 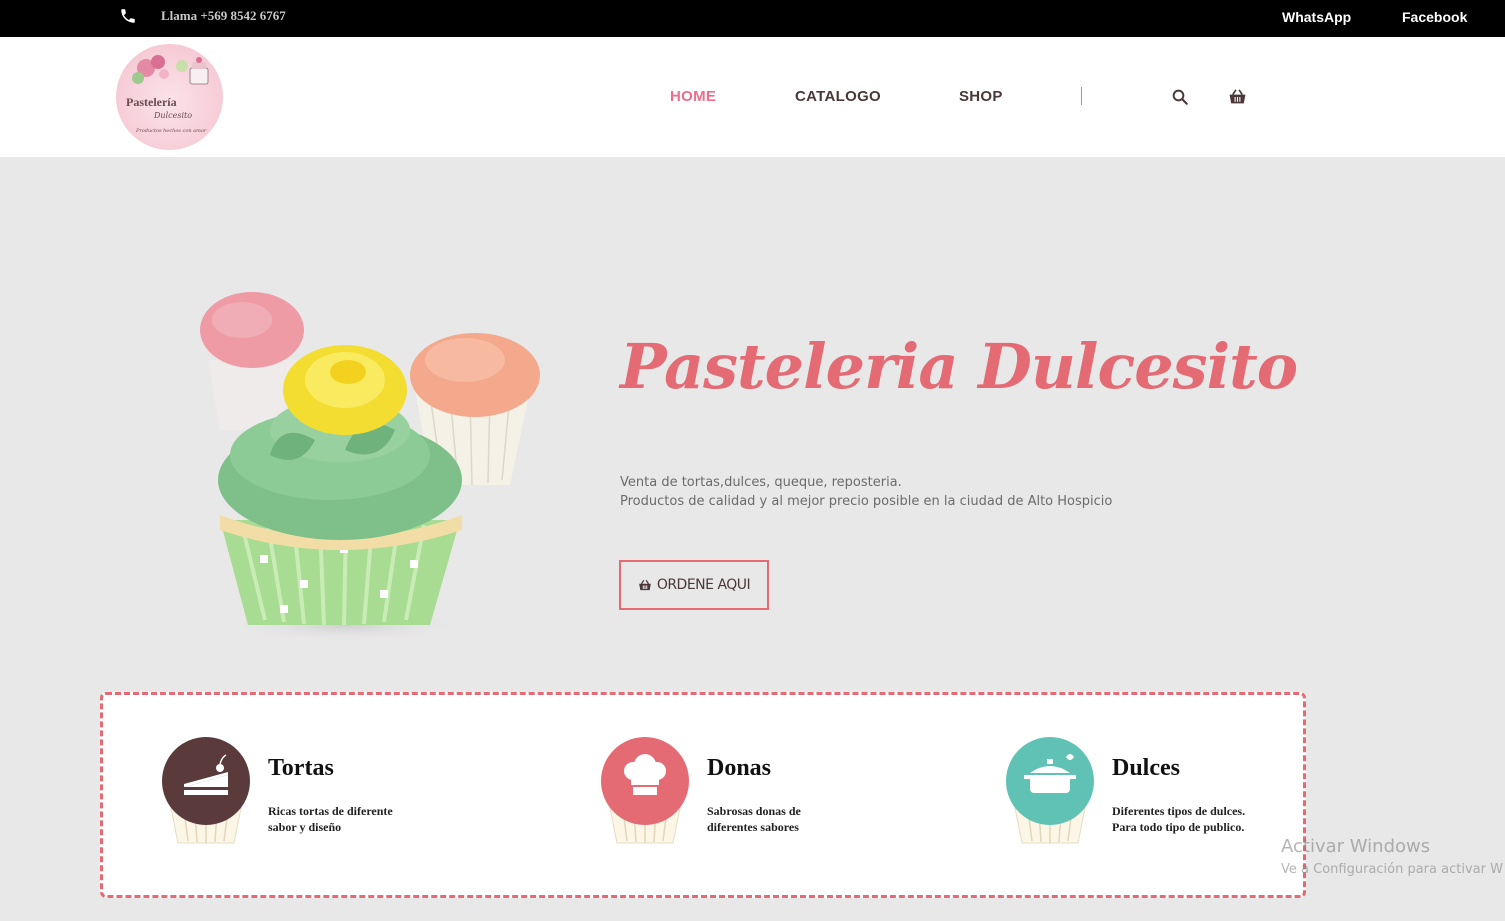 I want to click on feature-text-line1: Ricas tortas de diferente, so click(x=330, y=811).